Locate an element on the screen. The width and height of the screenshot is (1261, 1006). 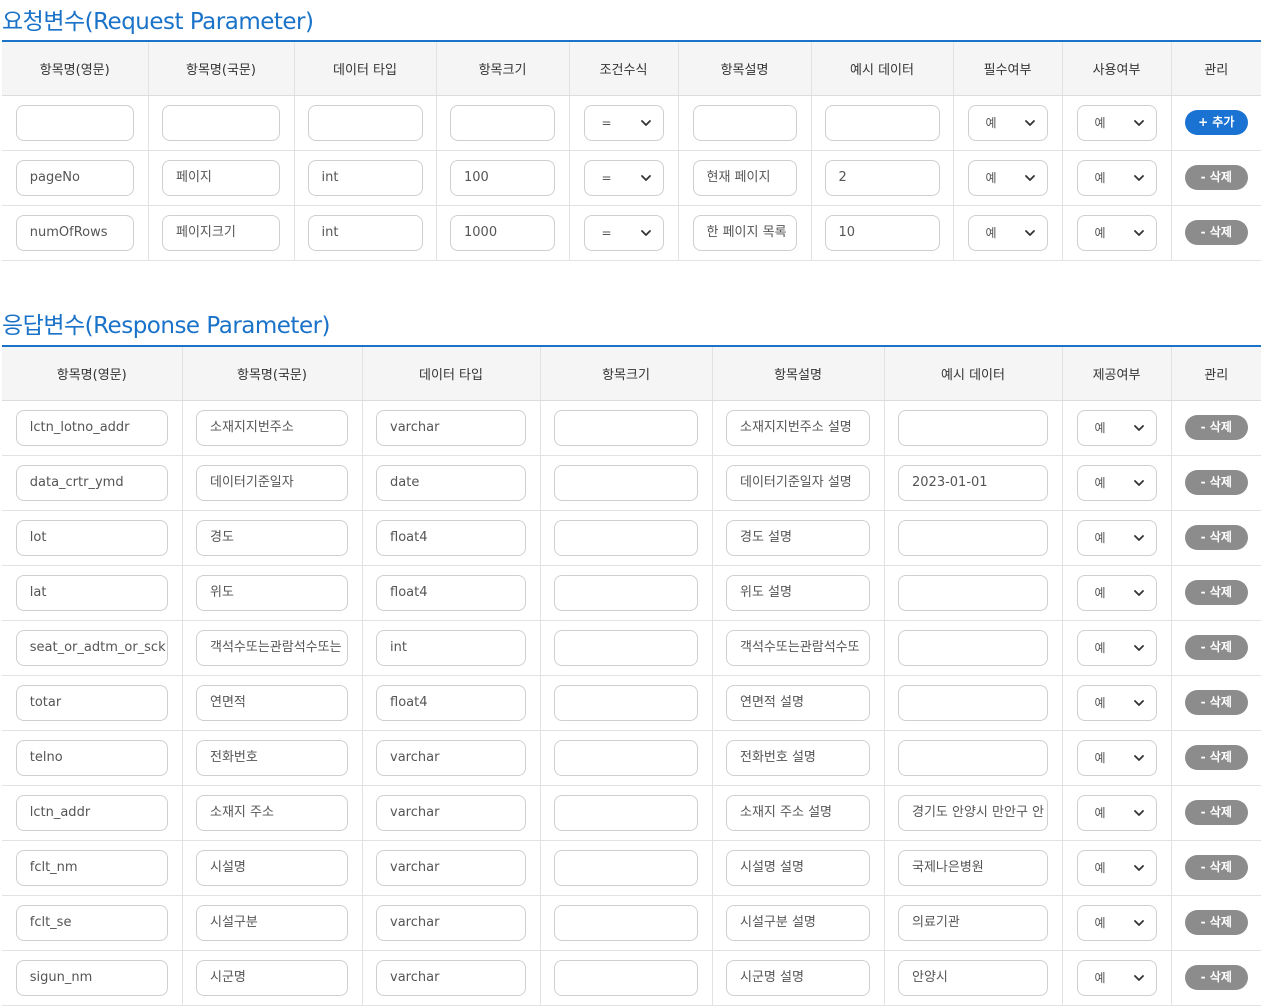
size-input: 100 is located at coordinates (502, 177).